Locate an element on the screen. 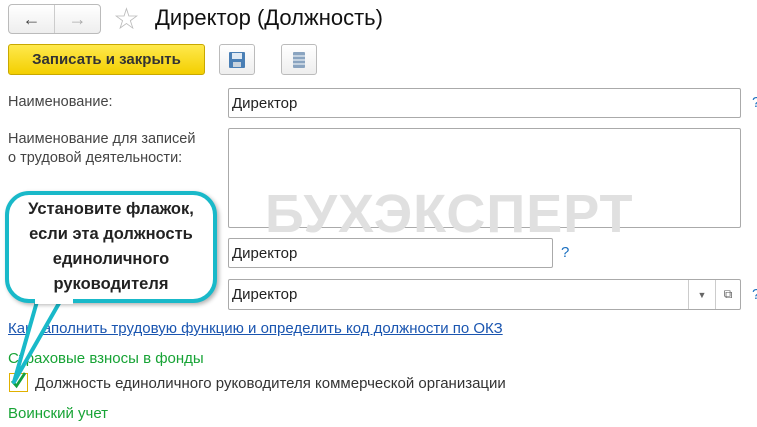  callout-line: единоличного is located at coordinates (111, 259).